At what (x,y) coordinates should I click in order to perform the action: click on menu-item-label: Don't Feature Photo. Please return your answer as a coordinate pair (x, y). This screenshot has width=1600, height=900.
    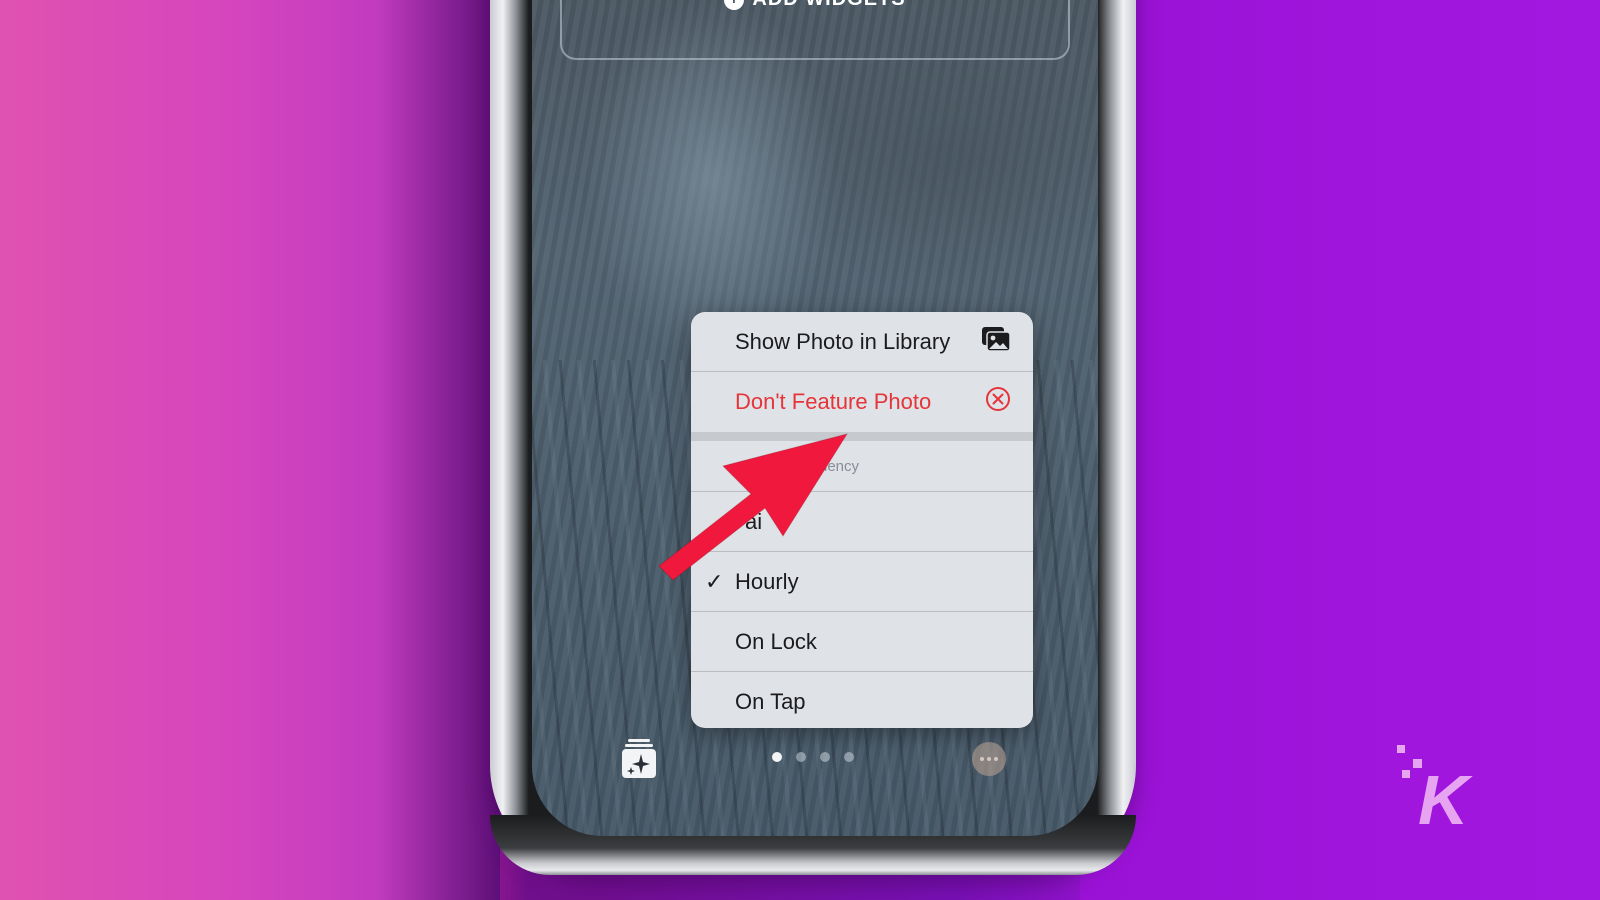
    Looking at the image, I should click on (833, 401).